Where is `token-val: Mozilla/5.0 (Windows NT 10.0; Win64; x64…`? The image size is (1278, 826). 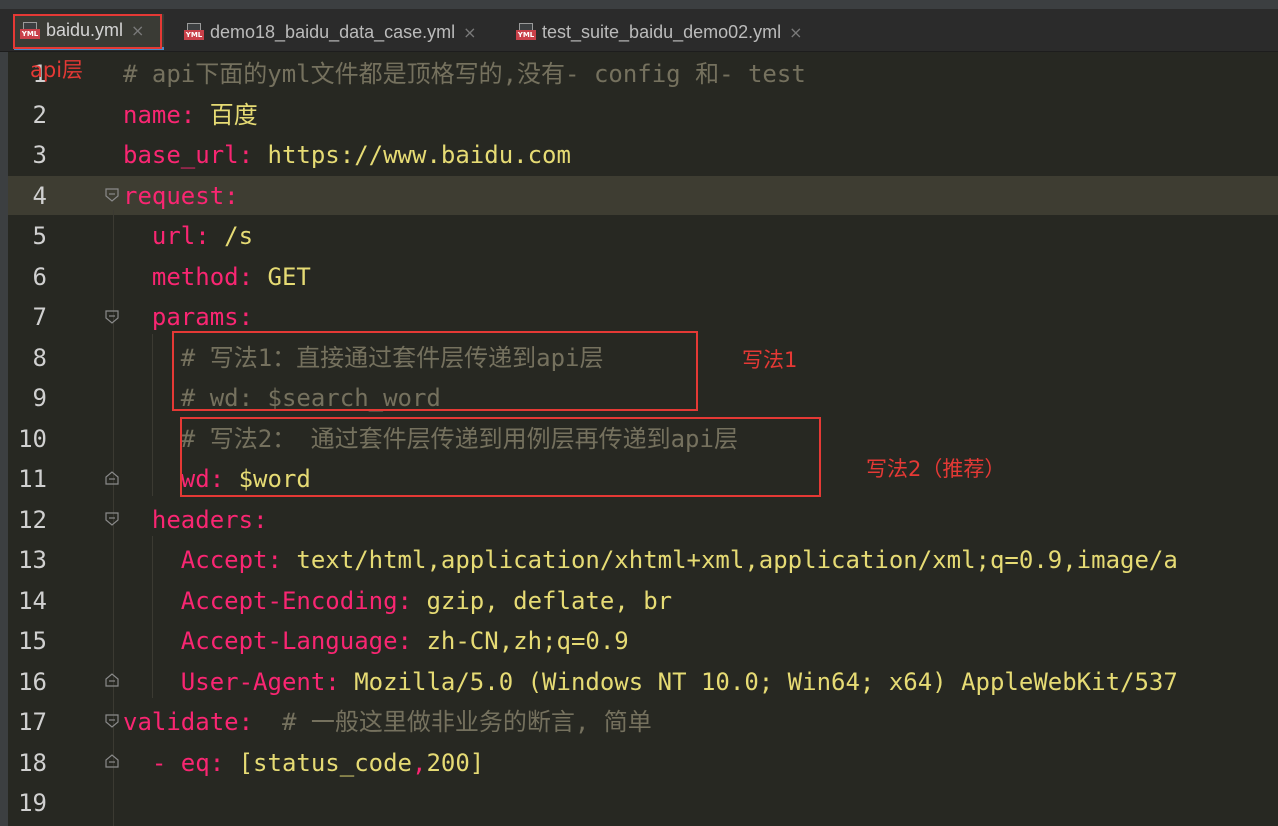
token-val: Mozilla/5.0 (Windows NT 10.0; Win64; x64… is located at coordinates (766, 681).